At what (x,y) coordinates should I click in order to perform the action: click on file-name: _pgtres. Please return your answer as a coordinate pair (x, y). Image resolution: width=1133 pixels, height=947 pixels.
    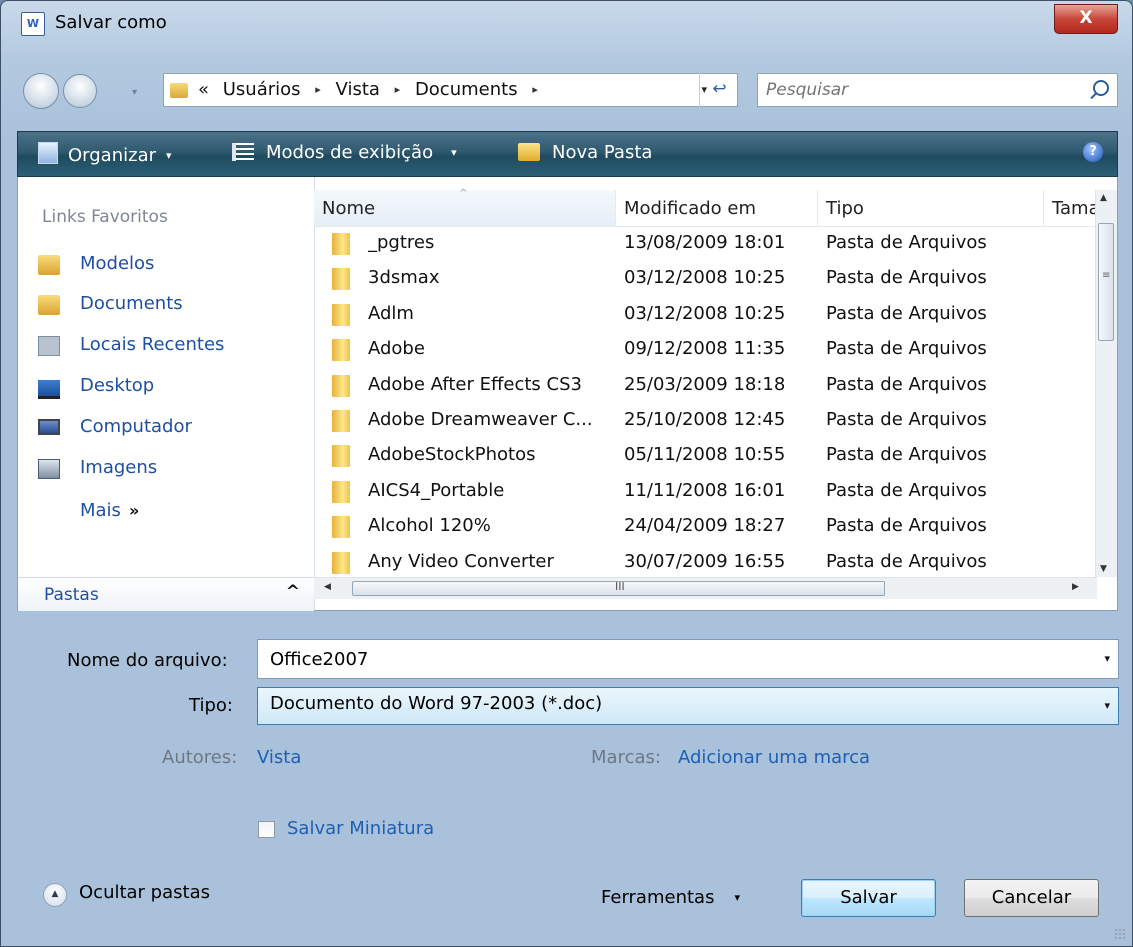
    Looking at the image, I should click on (401, 242).